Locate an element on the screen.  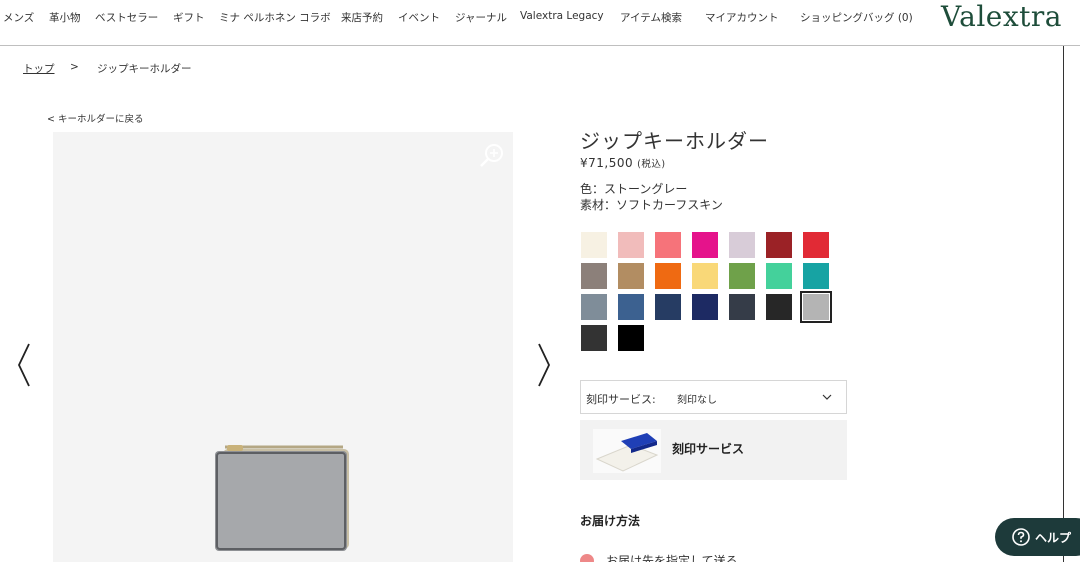
product-image is located at coordinates (282, 498).